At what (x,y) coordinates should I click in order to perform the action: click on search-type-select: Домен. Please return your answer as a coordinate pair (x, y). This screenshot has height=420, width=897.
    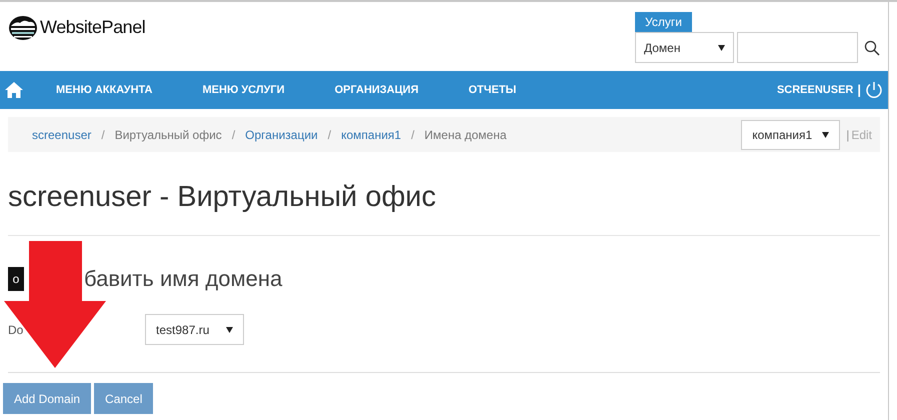
    Looking at the image, I should click on (684, 47).